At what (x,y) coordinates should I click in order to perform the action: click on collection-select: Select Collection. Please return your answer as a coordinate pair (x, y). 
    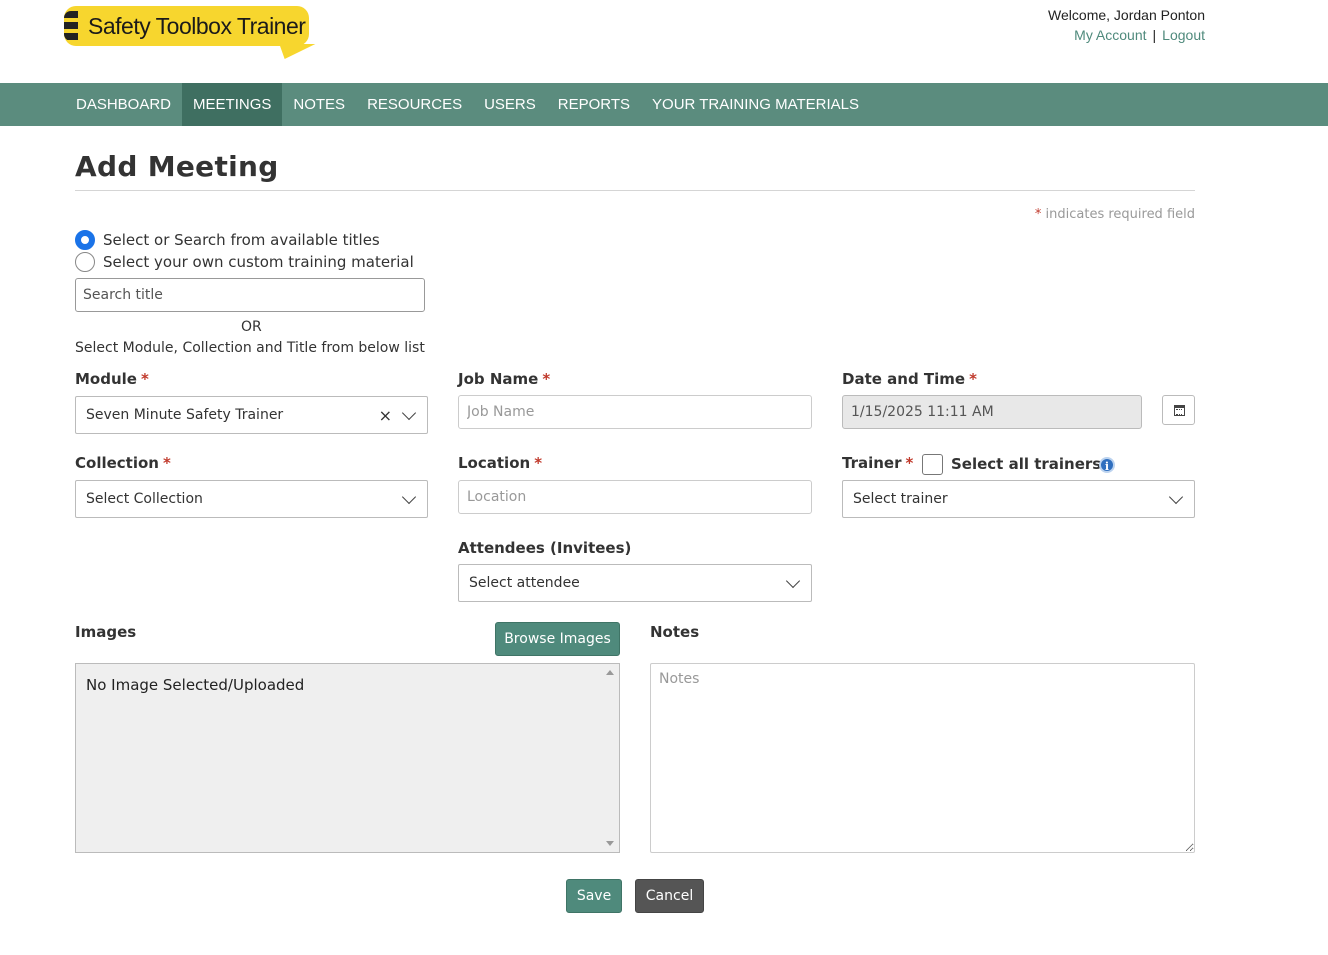
    Looking at the image, I should click on (251, 499).